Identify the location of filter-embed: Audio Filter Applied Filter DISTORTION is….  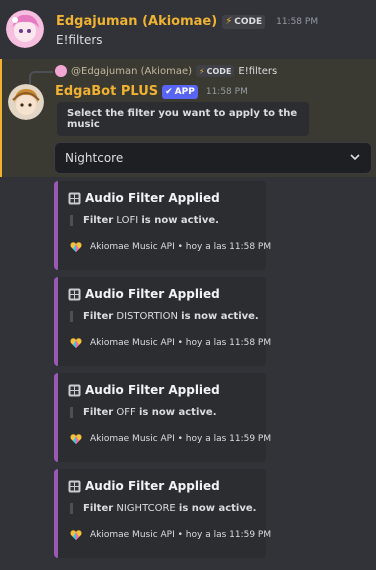
(162, 321).